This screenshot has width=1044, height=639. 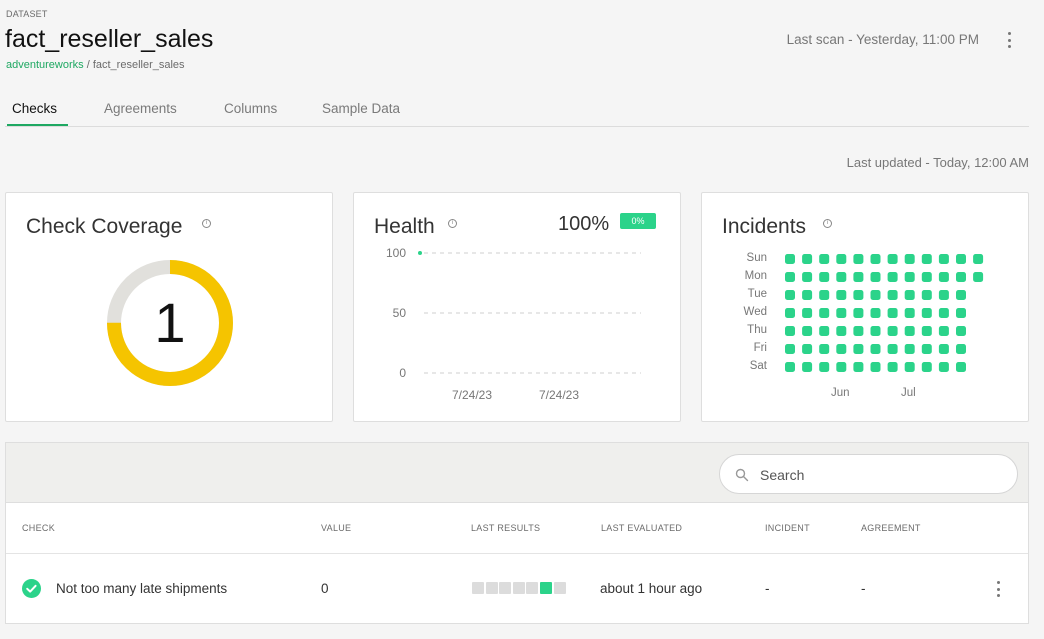 What do you see at coordinates (998, 589) in the screenshot?
I see `row-more-options-icon` at bounding box center [998, 589].